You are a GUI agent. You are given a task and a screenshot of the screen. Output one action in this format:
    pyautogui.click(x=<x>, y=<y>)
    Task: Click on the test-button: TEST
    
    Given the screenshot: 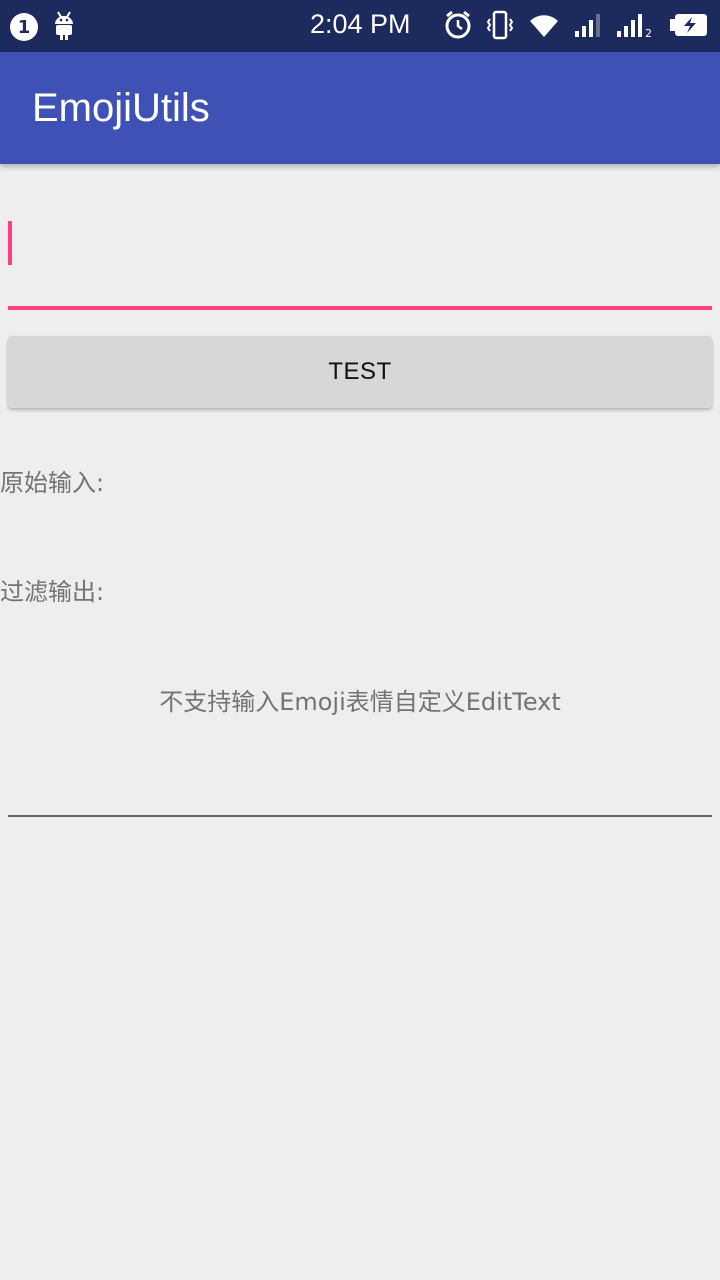 What is the action you would take?
    pyautogui.click(x=360, y=372)
    